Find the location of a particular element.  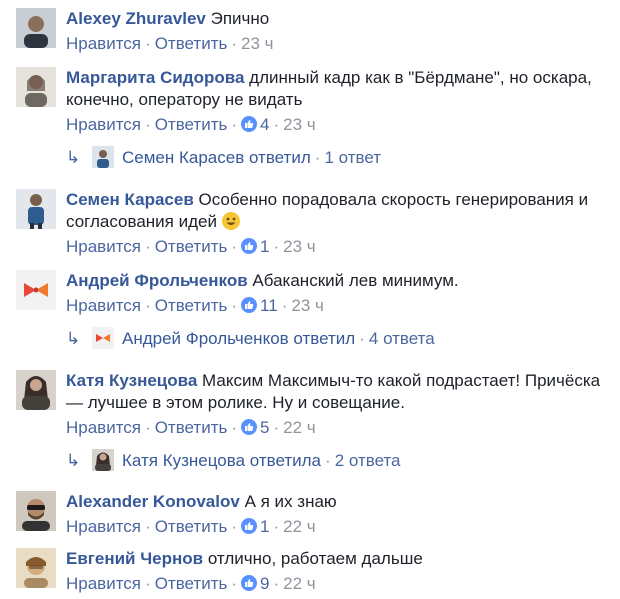

replies-count: 2 ответа is located at coordinates (368, 460).